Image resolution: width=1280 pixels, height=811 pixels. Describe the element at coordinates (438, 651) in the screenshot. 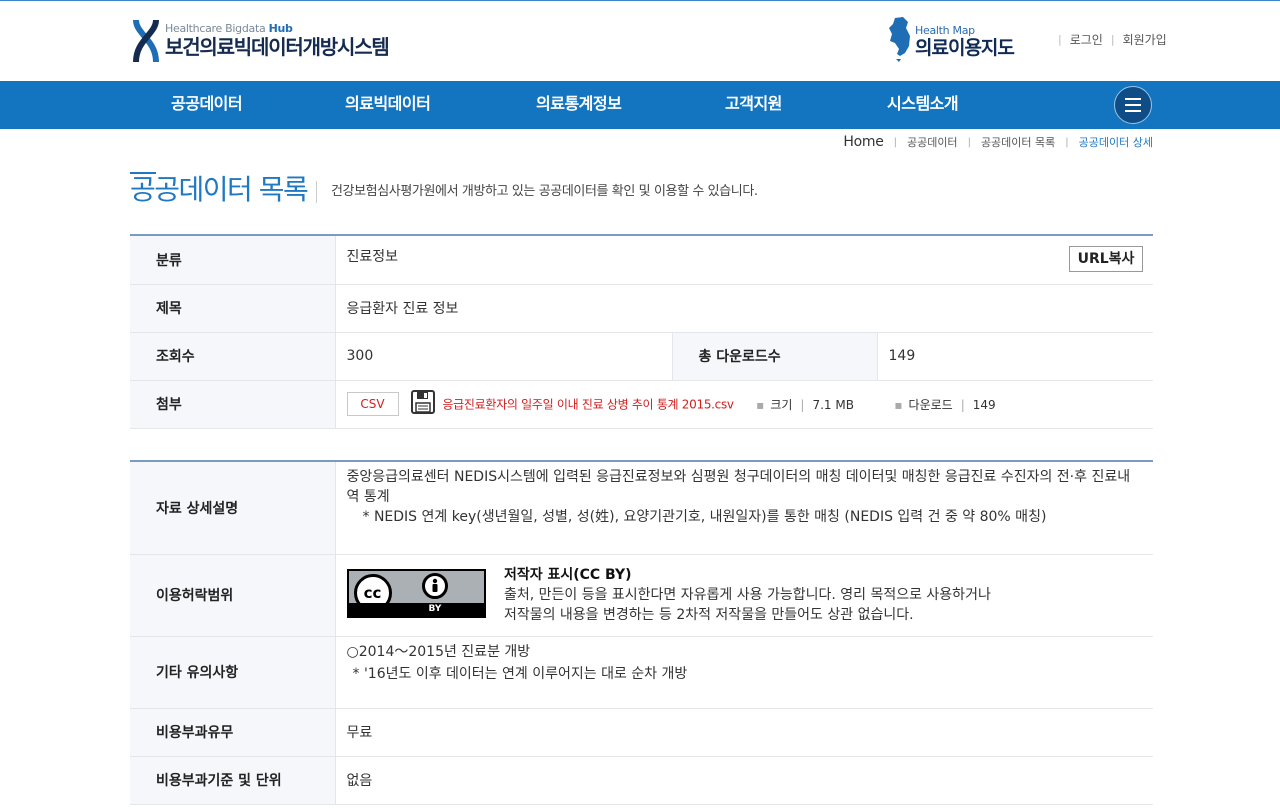

I see `notes-line-1: ○2014～2015년 진료분 개방` at that location.